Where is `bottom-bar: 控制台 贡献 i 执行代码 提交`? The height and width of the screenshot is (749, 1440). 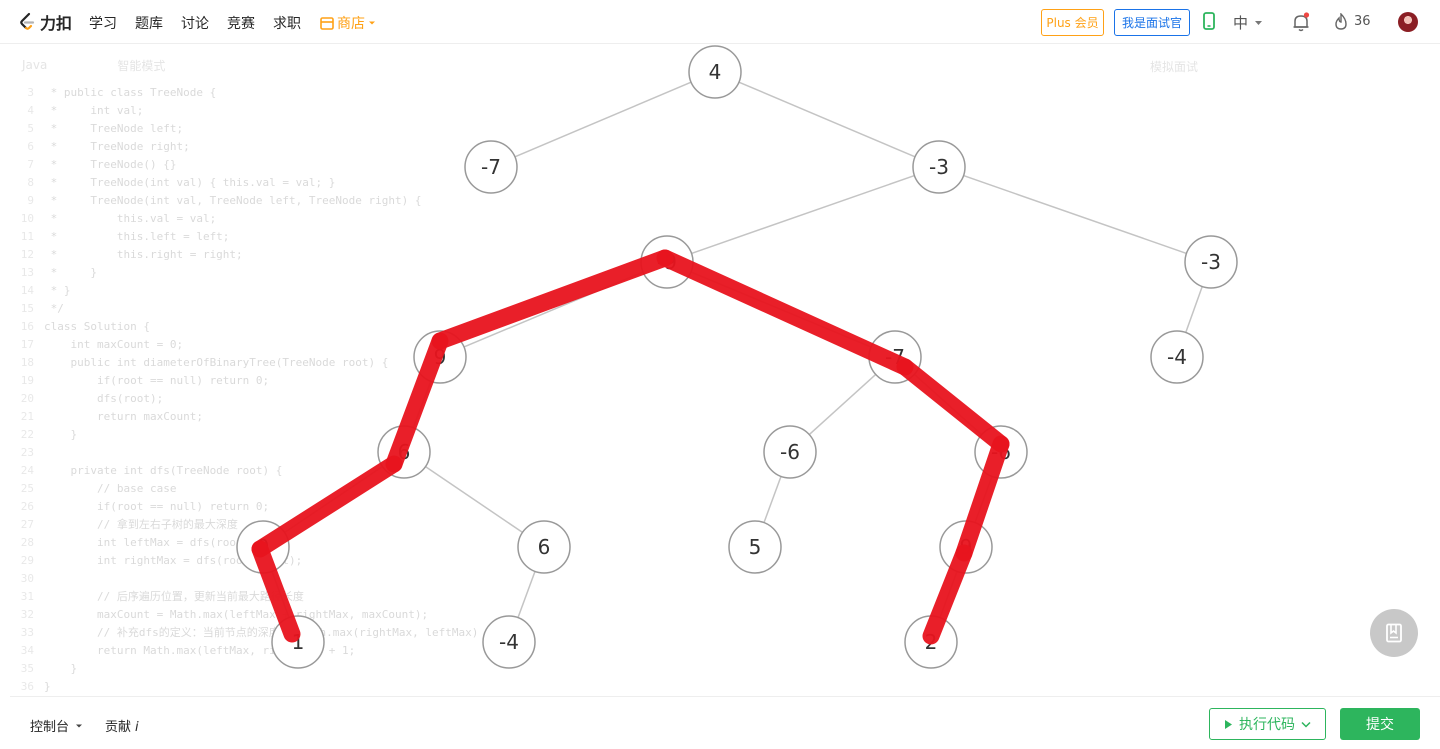
bottom-bar: 控制台 贡献 i 执行代码 提交 is located at coordinates (725, 722).